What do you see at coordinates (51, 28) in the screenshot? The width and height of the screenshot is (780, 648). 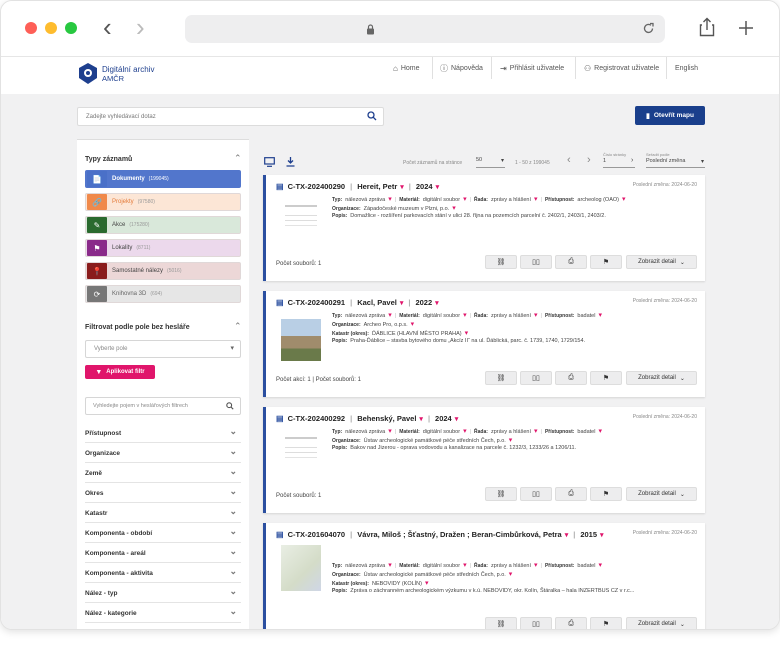 I see `minimize-window-button` at bounding box center [51, 28].